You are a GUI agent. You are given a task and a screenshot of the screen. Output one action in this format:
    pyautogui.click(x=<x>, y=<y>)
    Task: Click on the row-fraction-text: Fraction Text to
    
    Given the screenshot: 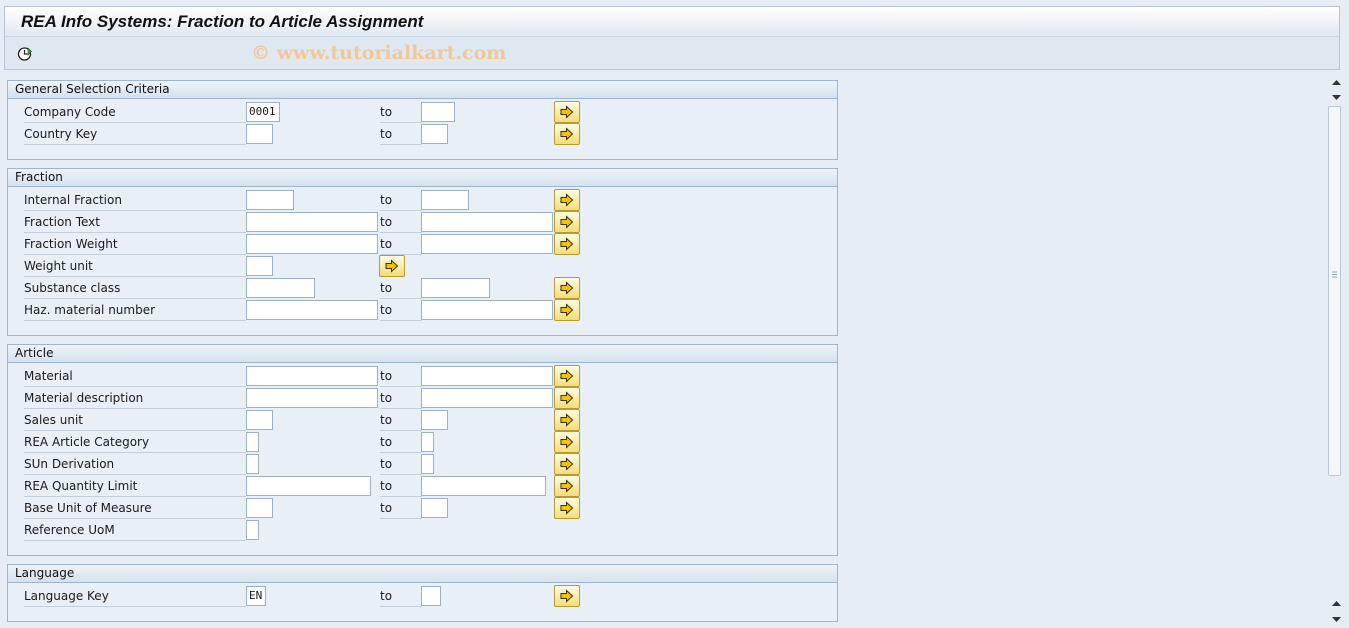 What is the action you would take?
    pyautogui.click(x=422, y=222)
    